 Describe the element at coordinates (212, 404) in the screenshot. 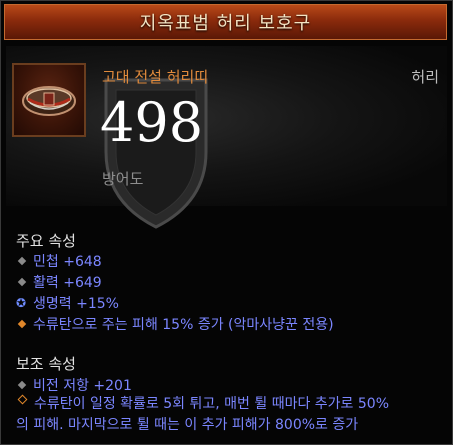

I see `legendary-affix-line-1: 수류탄이 일정 확률로 5회 튀고, 매번 튈 때마다 추가로 50%` at that location.